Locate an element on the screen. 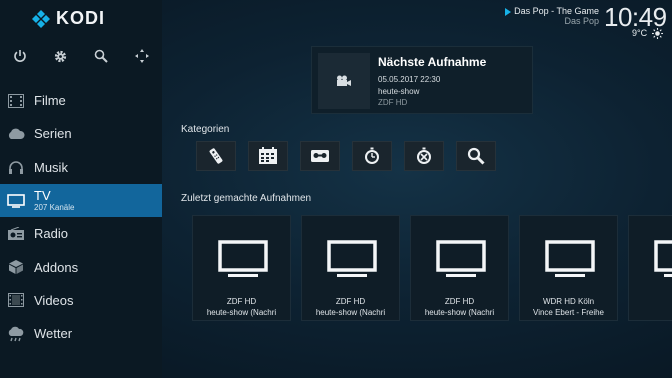  recordings-icon is located at coordinates (320, 156).